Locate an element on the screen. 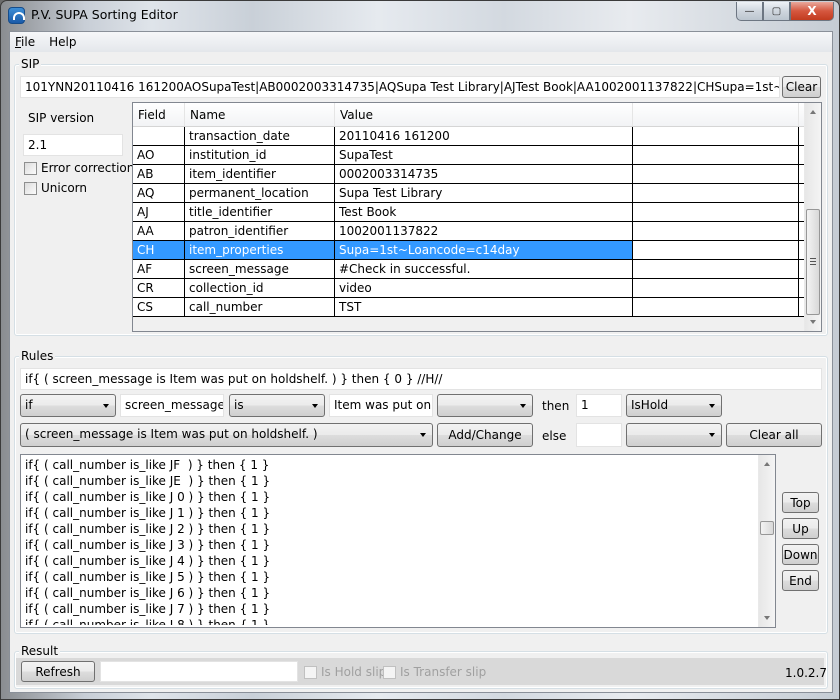 The height and width of the screenshot is (700, 840). cell-field: CS is located at coordinates (159, 307).